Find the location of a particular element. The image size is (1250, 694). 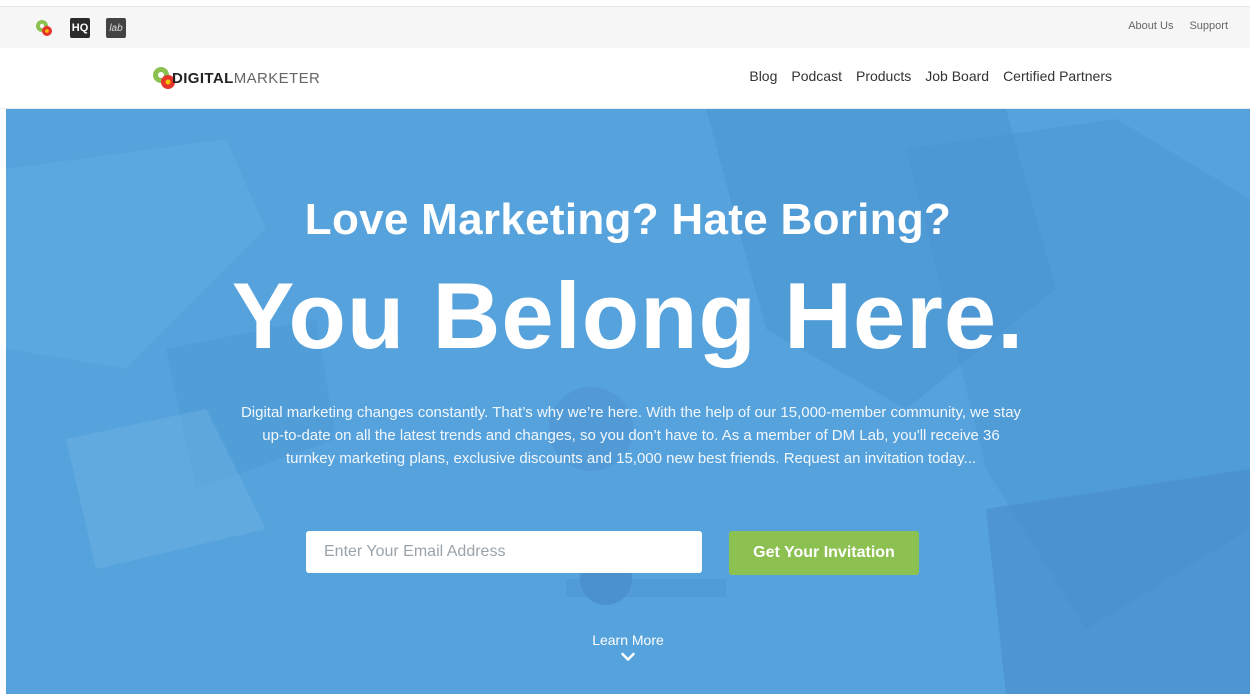

utility-bar: HQ lab About Us Support is located at coordinates (625, 27).